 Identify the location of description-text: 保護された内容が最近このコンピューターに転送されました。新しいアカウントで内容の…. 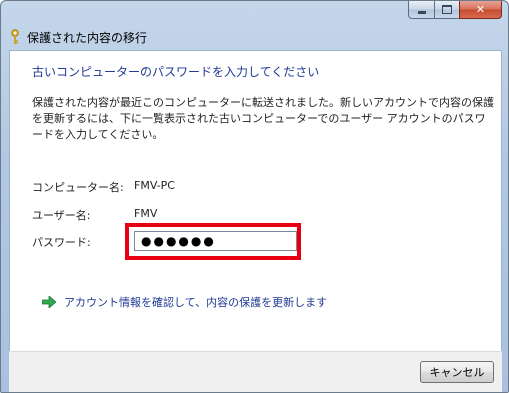
(263, 118).